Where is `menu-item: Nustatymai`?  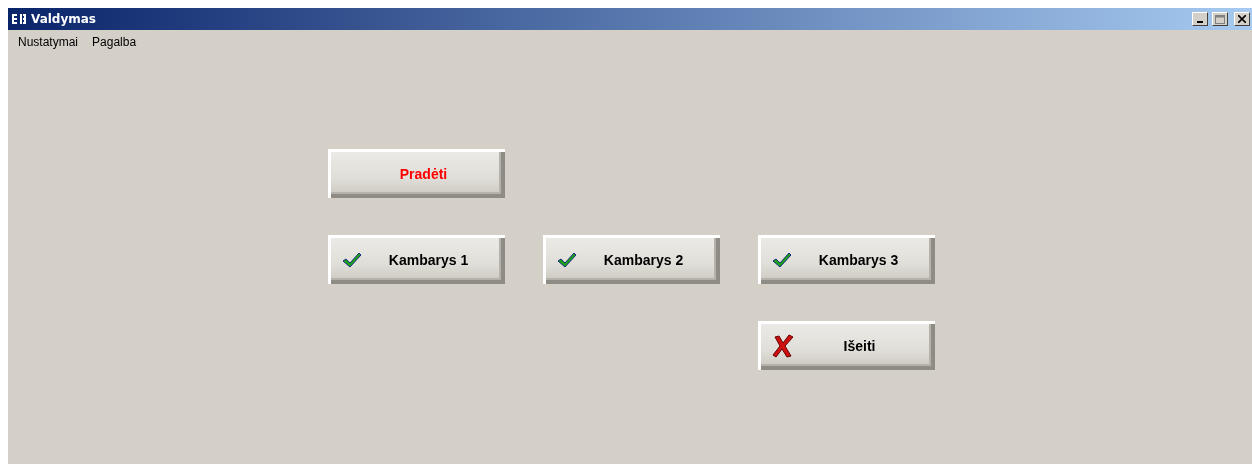 menu-item: Nustatymai is located at coordinates (48, 44).